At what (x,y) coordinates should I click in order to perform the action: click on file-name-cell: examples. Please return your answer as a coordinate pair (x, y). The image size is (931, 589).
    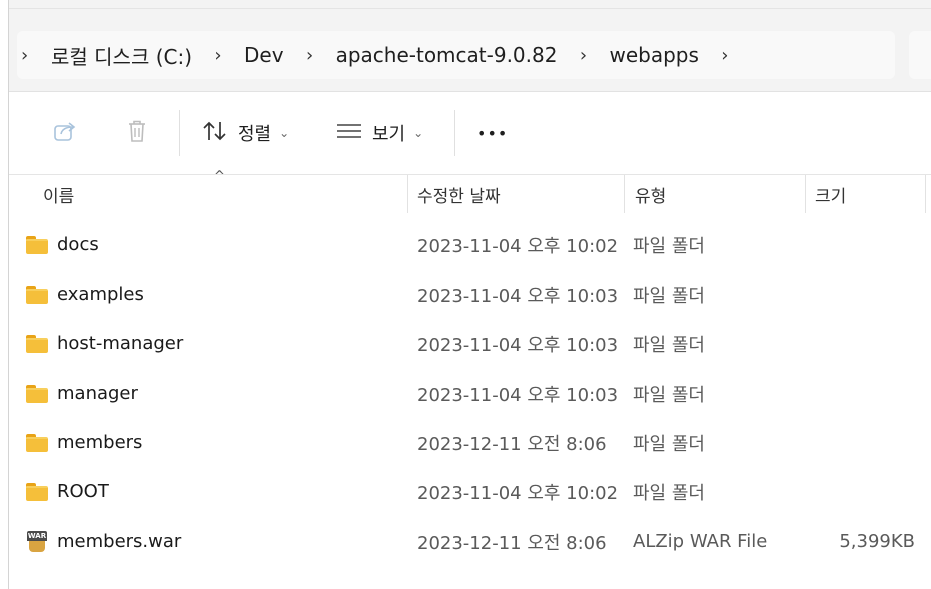
    Looking at the image, I should click on (85, 294).